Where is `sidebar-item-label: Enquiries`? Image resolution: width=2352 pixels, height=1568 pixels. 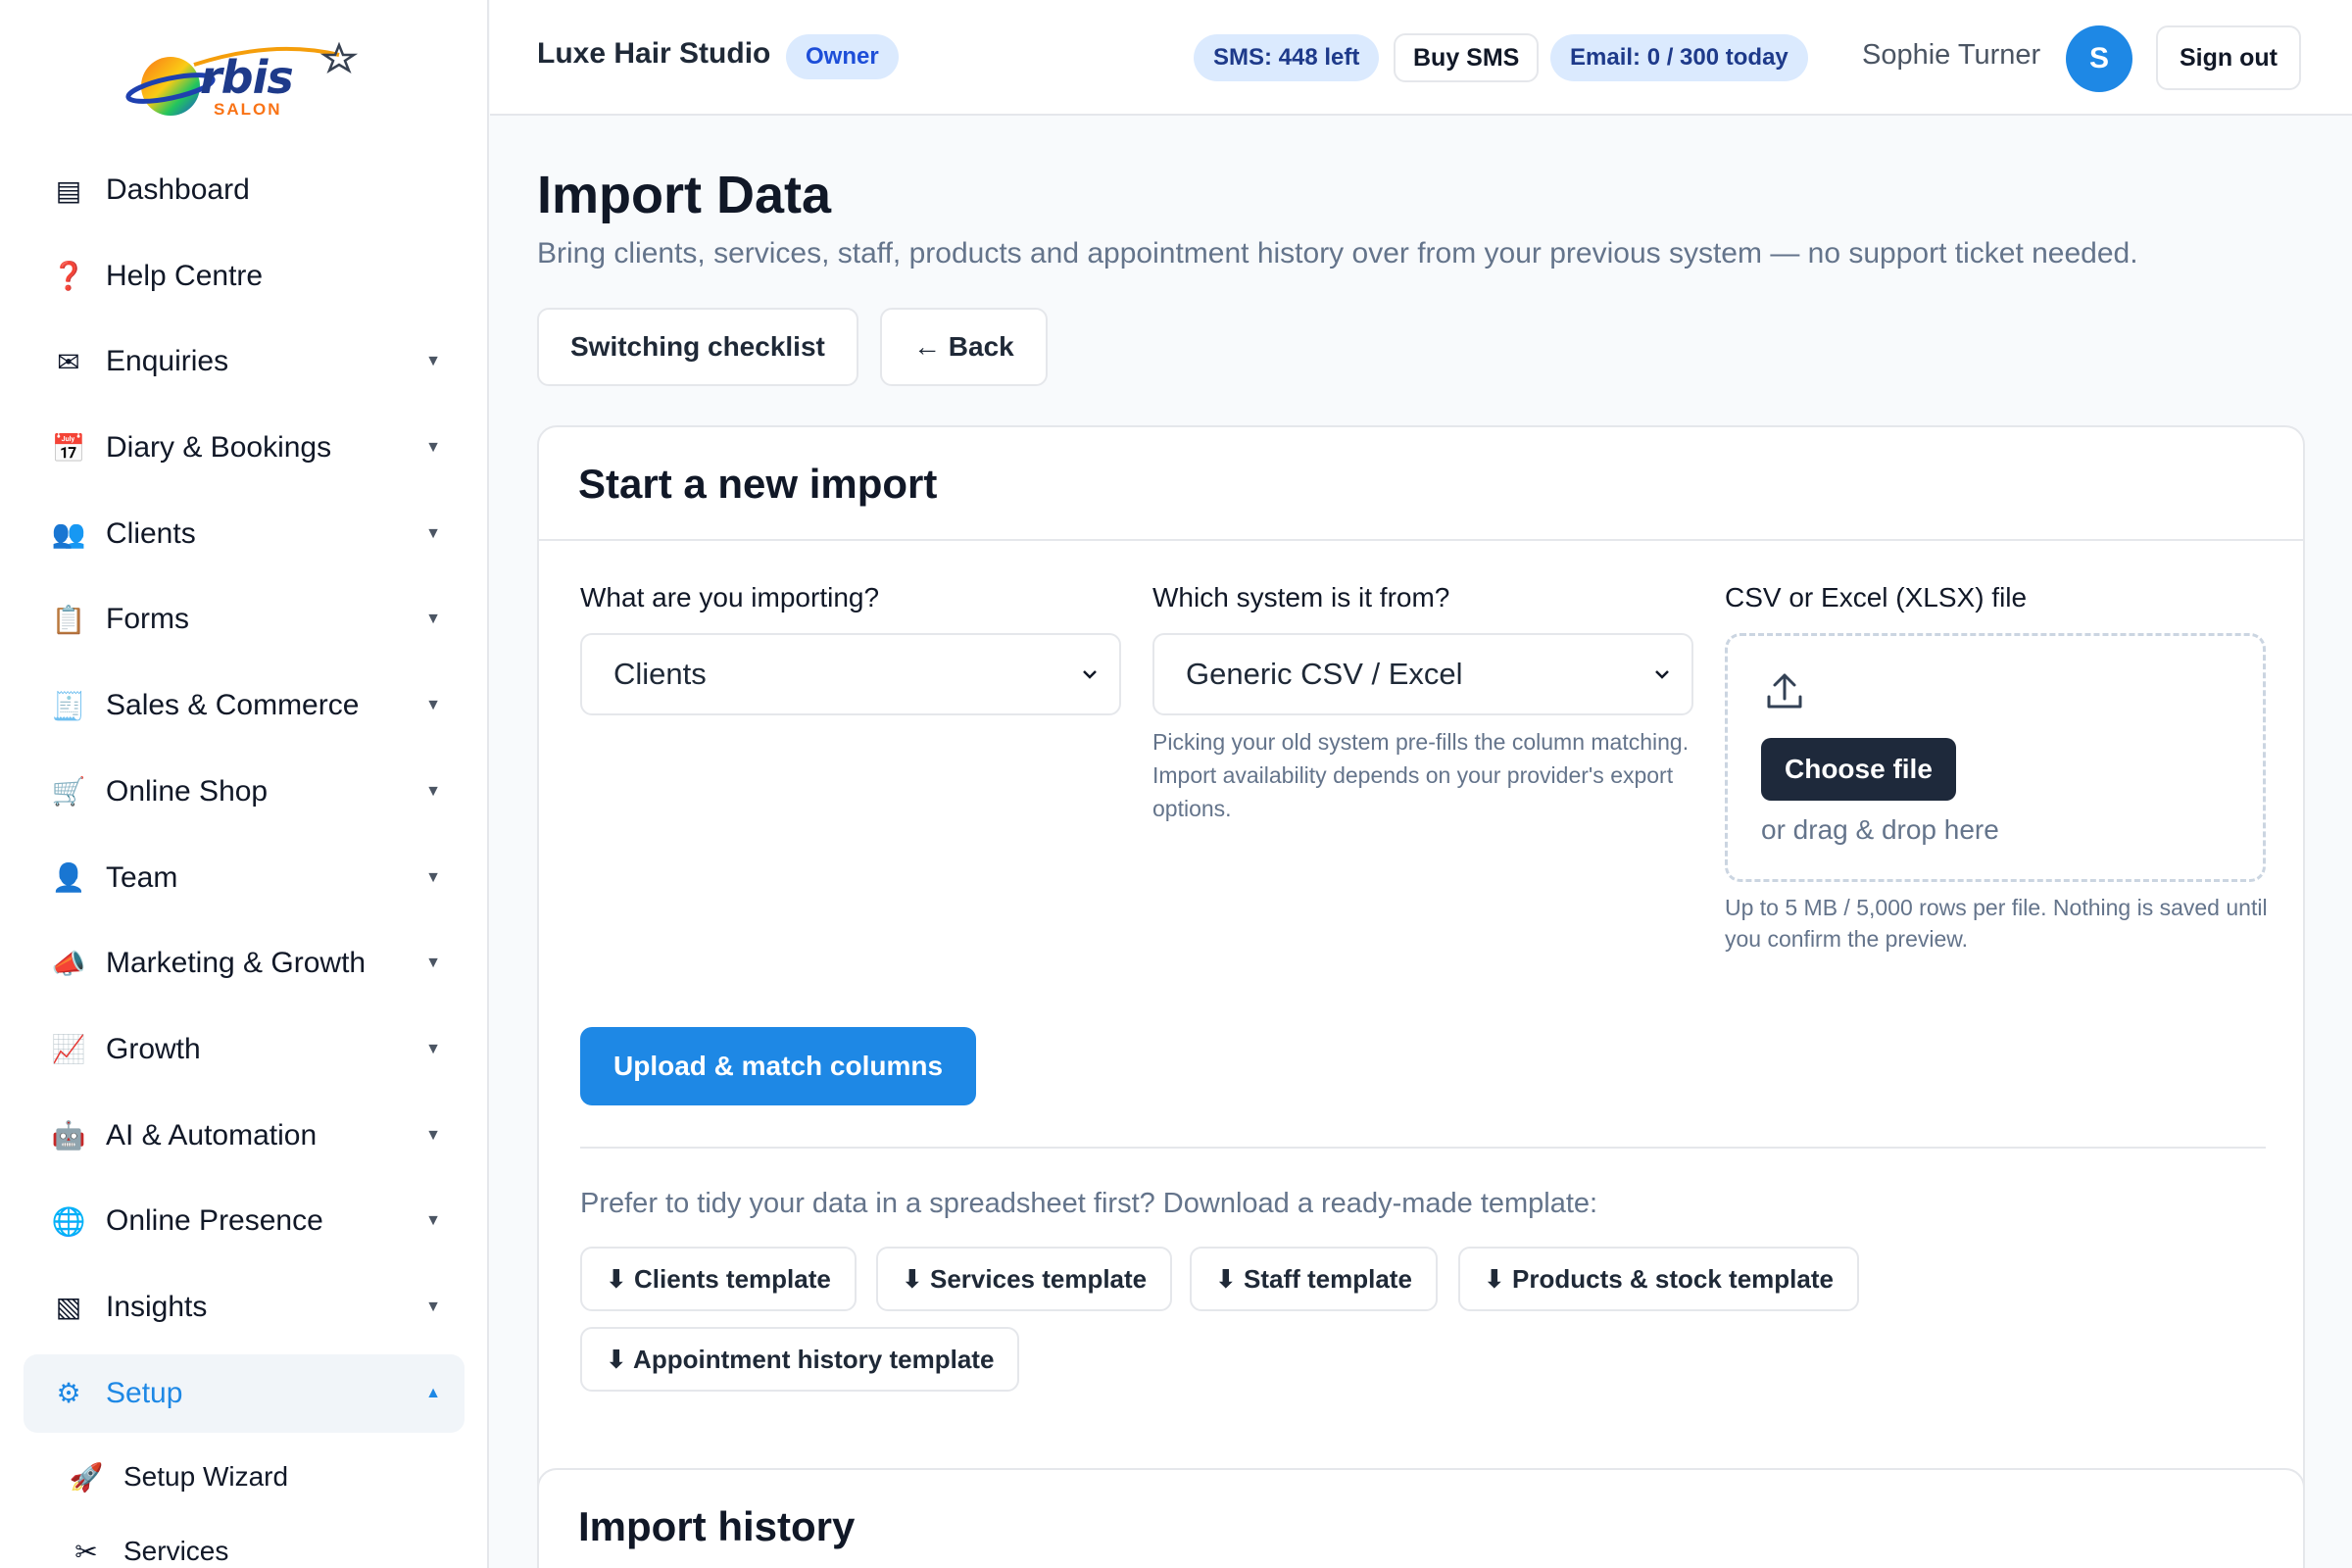 sidebar-item-label: Enquiries is located at coordinates (167, 361).